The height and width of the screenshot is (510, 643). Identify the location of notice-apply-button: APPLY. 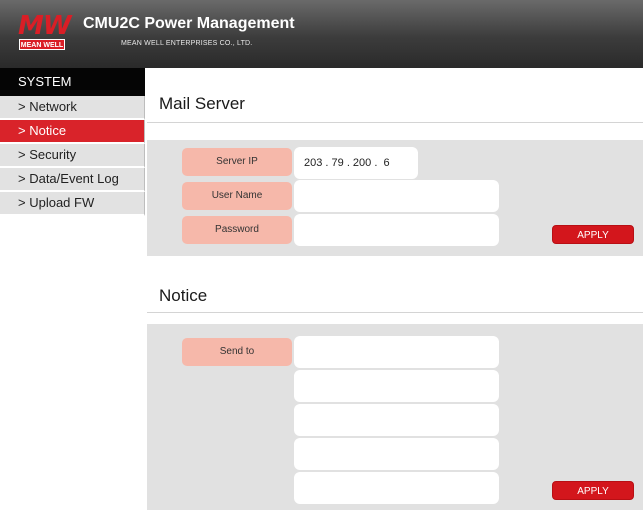
(593, 490).